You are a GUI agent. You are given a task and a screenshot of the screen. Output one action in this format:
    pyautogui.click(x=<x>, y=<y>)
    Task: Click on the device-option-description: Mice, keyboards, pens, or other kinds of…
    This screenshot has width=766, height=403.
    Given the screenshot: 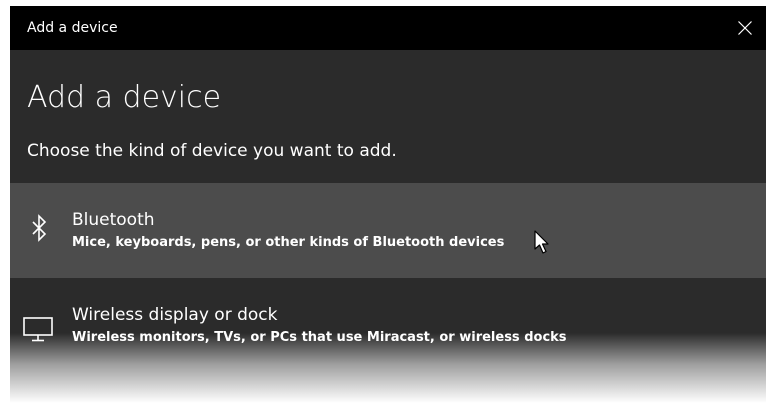 What is the action you would take?
    pyautogui.click(x=288, y=242)
    